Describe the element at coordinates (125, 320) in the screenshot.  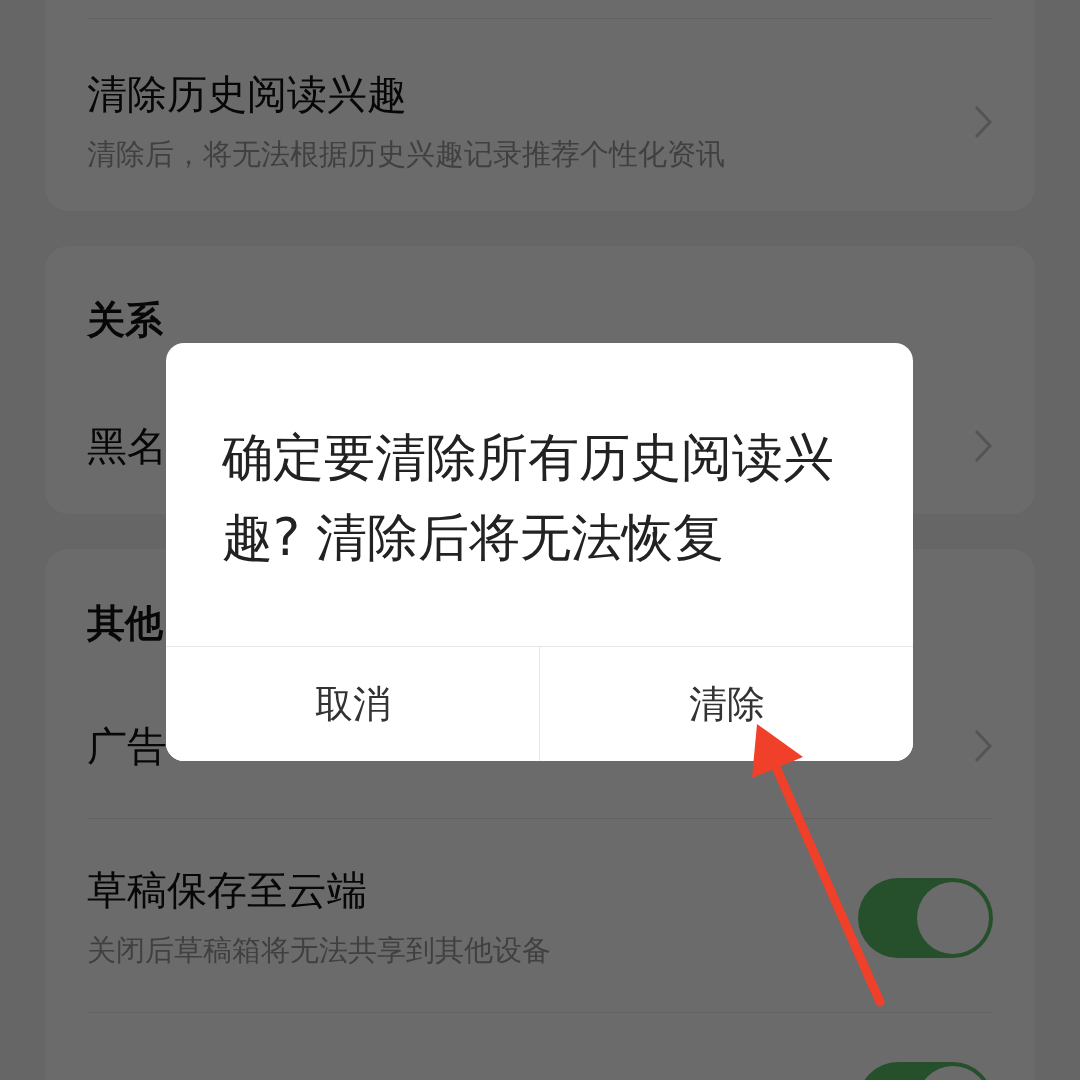
I see `section-header: 关系` at that location.